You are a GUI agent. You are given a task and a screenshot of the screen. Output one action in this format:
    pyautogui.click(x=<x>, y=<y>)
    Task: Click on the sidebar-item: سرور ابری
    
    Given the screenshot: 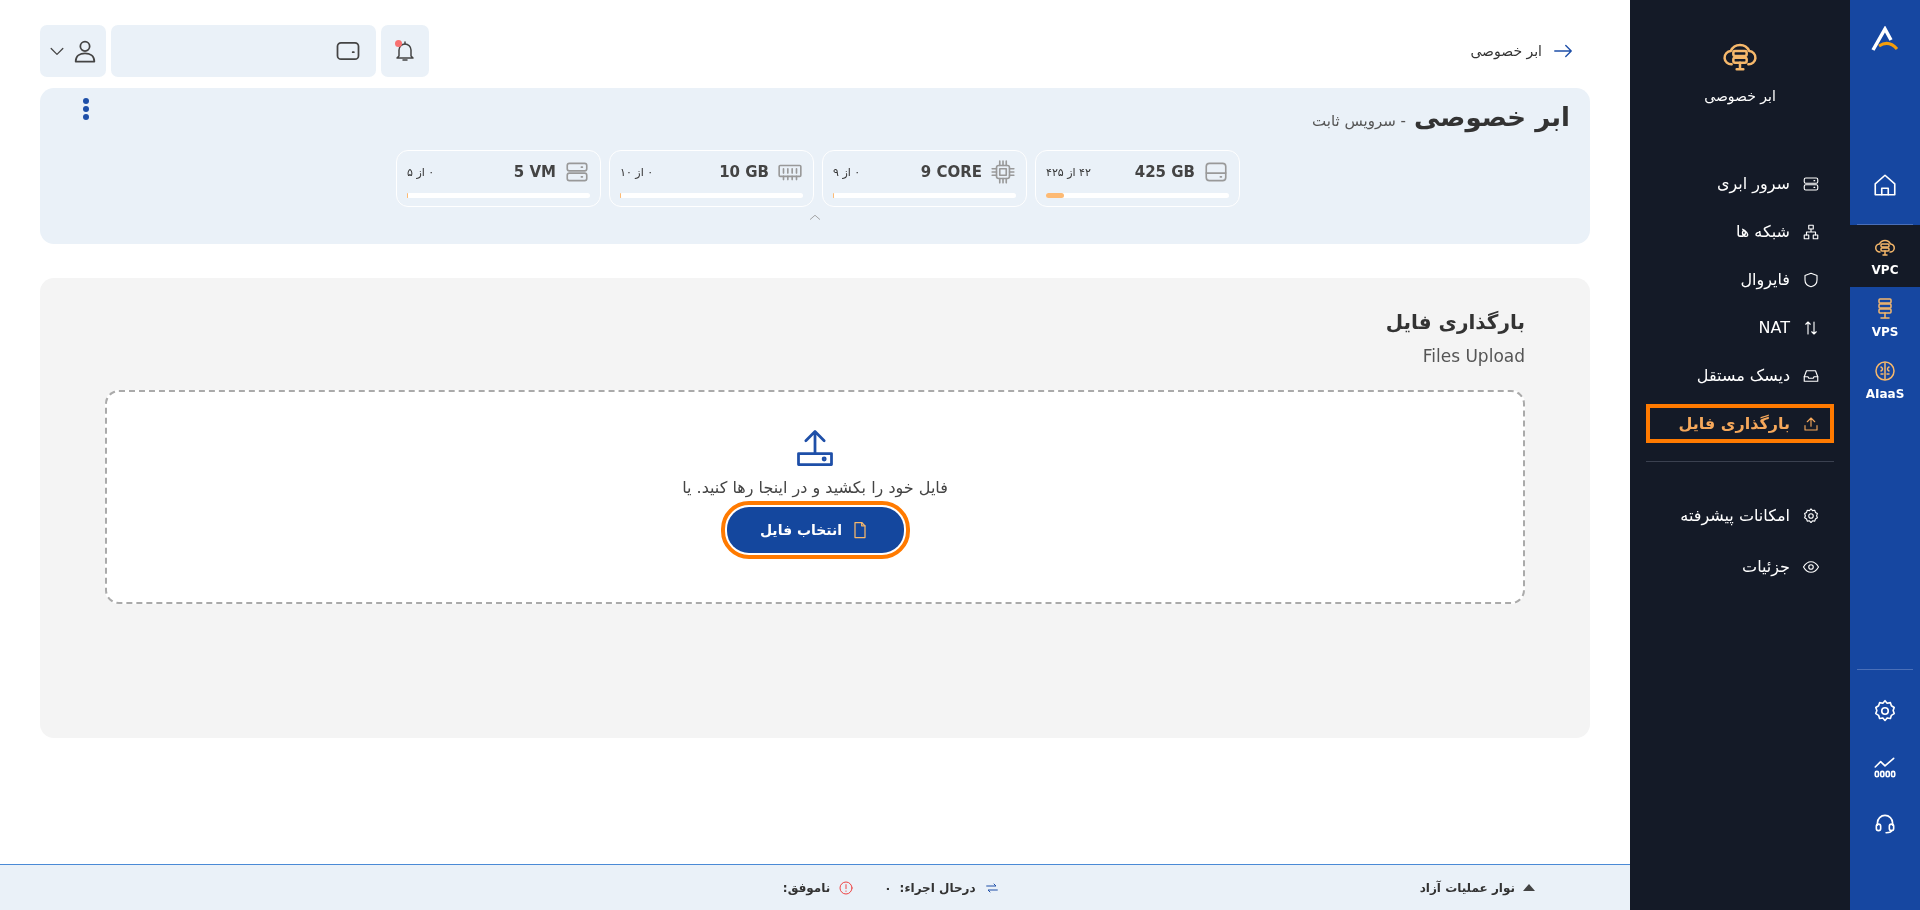 What is the action you would take?
    pyautogui.click(x=1740, y=183)
    